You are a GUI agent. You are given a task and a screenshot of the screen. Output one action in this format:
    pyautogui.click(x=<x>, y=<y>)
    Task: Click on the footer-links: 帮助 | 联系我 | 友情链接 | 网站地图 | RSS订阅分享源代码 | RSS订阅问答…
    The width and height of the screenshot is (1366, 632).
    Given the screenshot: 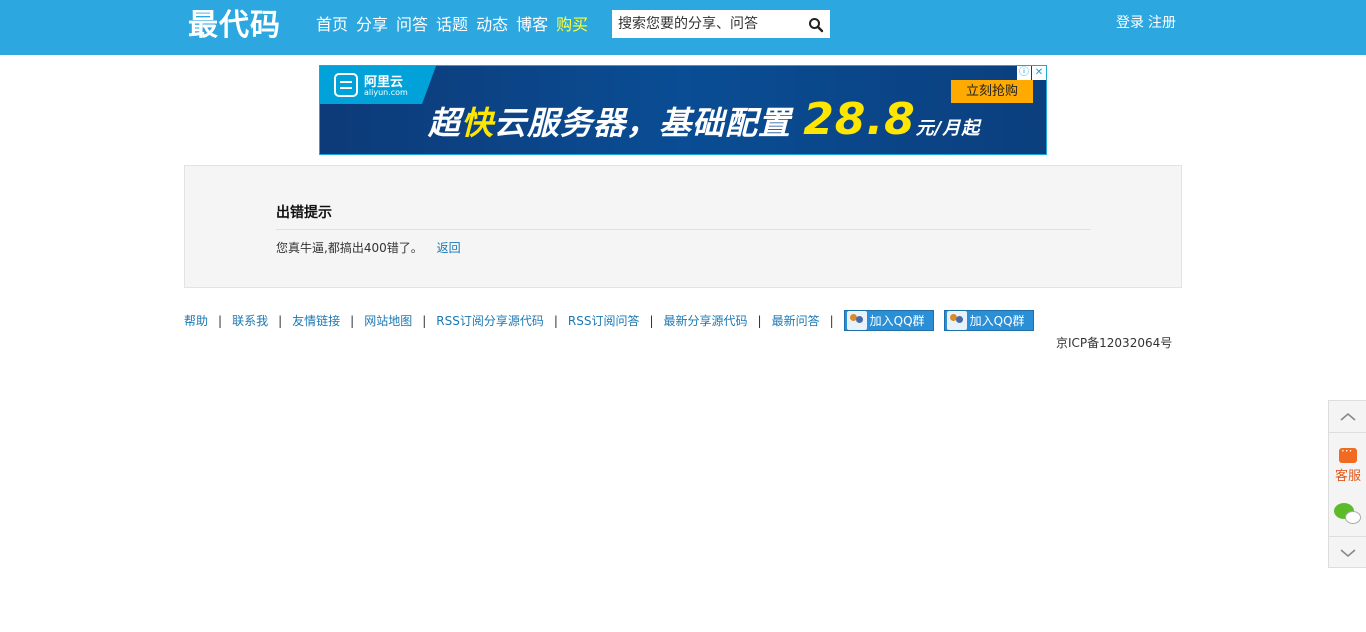 What is the action you would take?
    pyautogui.click(x=609, y=320)
    